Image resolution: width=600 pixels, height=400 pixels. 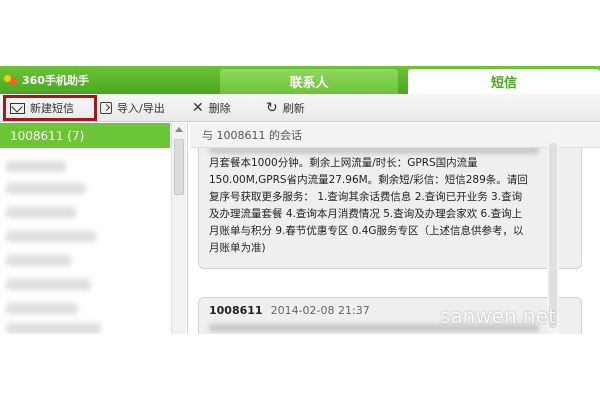 What do you see at coordinates (219, 108) in the screenshot?
I see `delete-label: 删除` at bounding box center [219, 108].